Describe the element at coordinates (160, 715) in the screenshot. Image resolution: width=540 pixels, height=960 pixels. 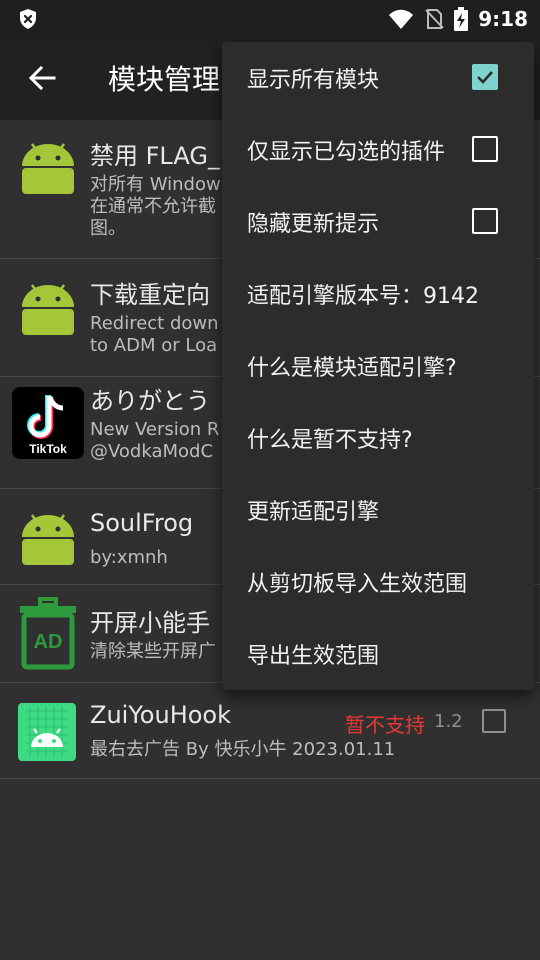
I see `module-name: ZuiYouHook` at that location.